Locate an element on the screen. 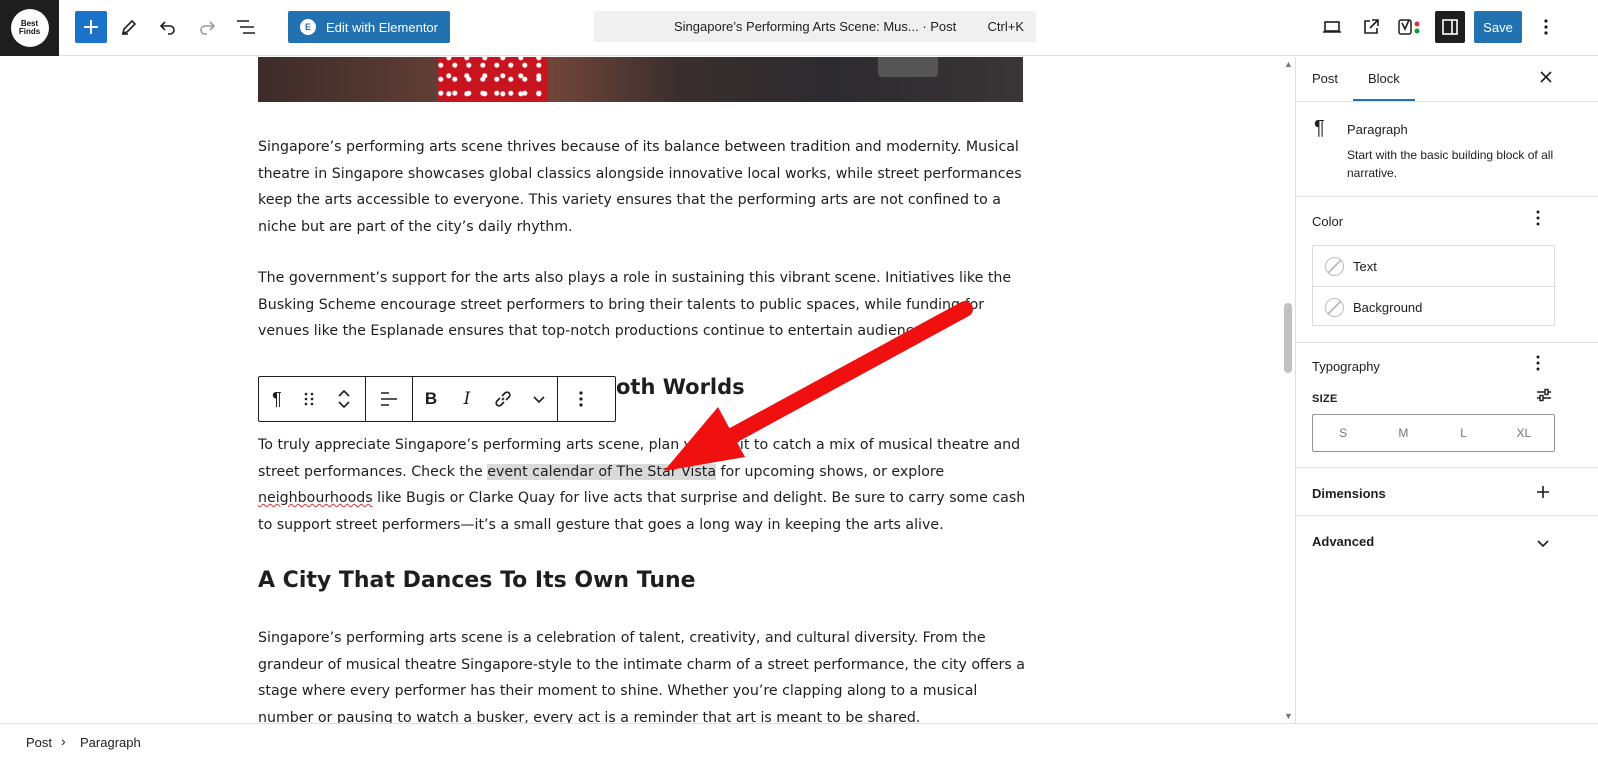  block-name: Paragraph is located at coordinates (1377, 129).